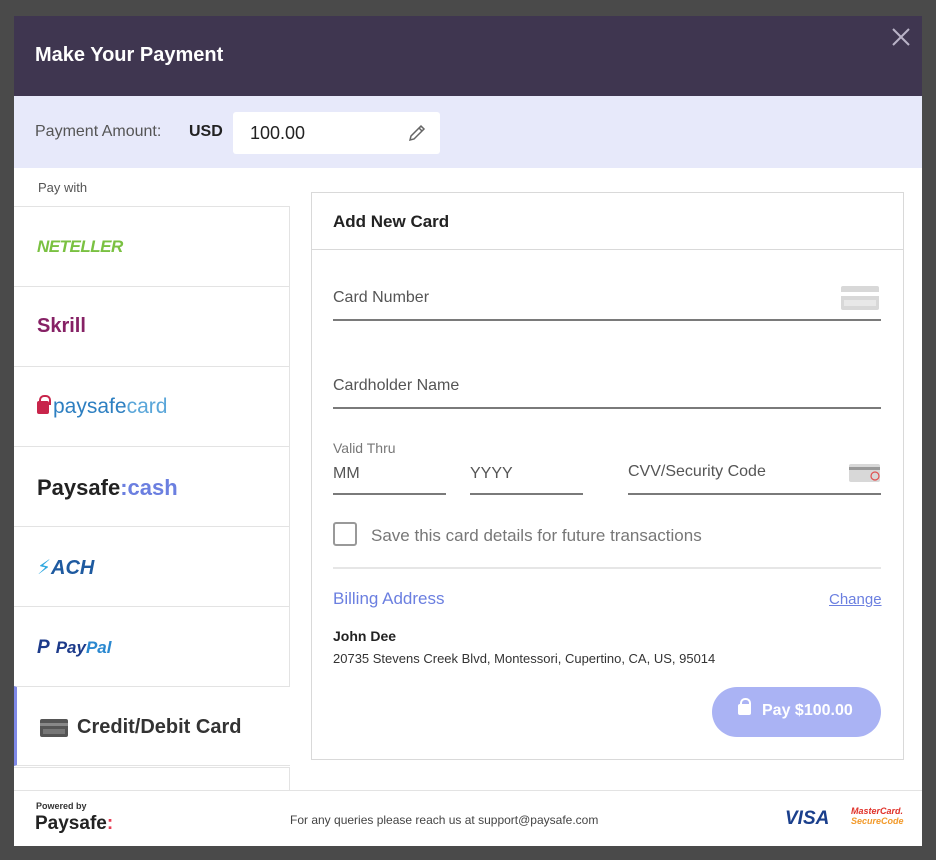  I want to click on panel-divider, so click(607, 249).